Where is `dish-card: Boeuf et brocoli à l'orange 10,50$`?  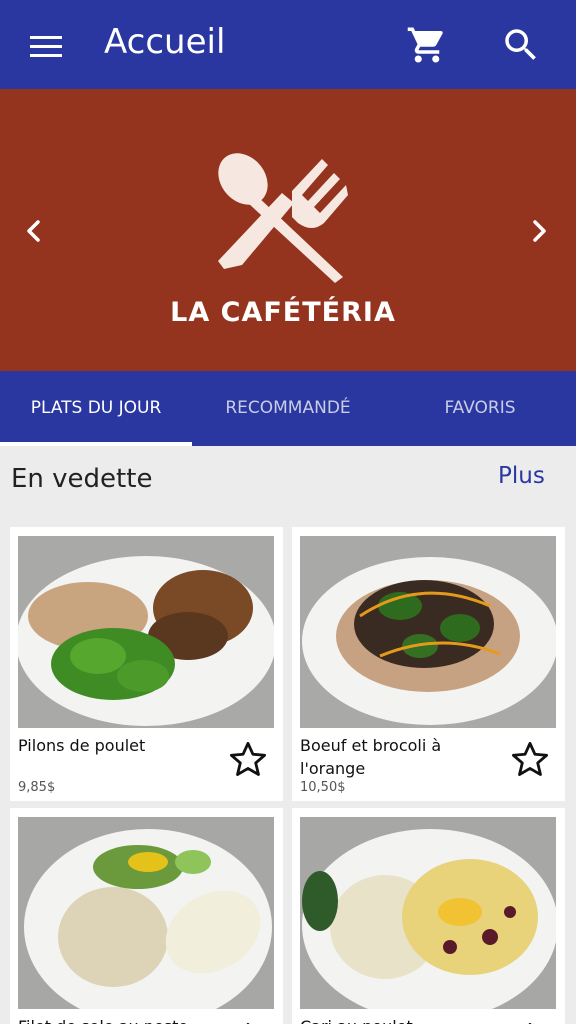
dish-card: Boeuf et brocoli à l'orange 10,50$ is located at coordinates (428, 664).